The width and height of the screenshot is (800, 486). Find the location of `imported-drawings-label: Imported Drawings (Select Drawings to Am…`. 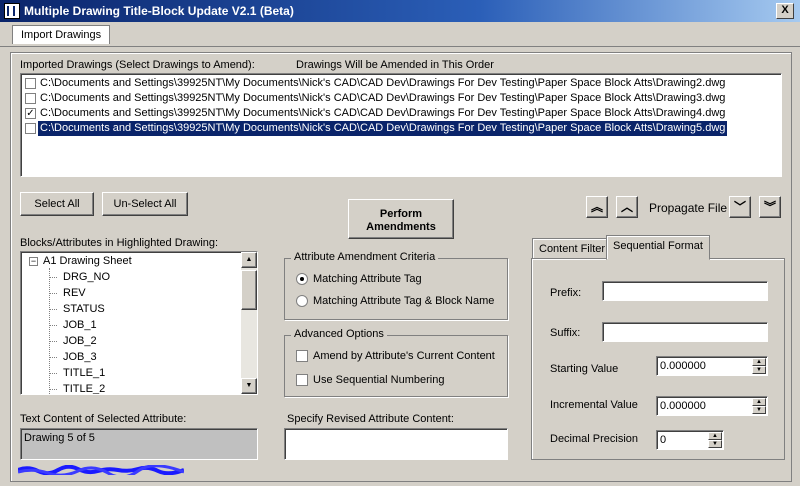

imported-drawings-label: Imported Drawings (Select Drawings to Am… is located at coordinates (137, 65).